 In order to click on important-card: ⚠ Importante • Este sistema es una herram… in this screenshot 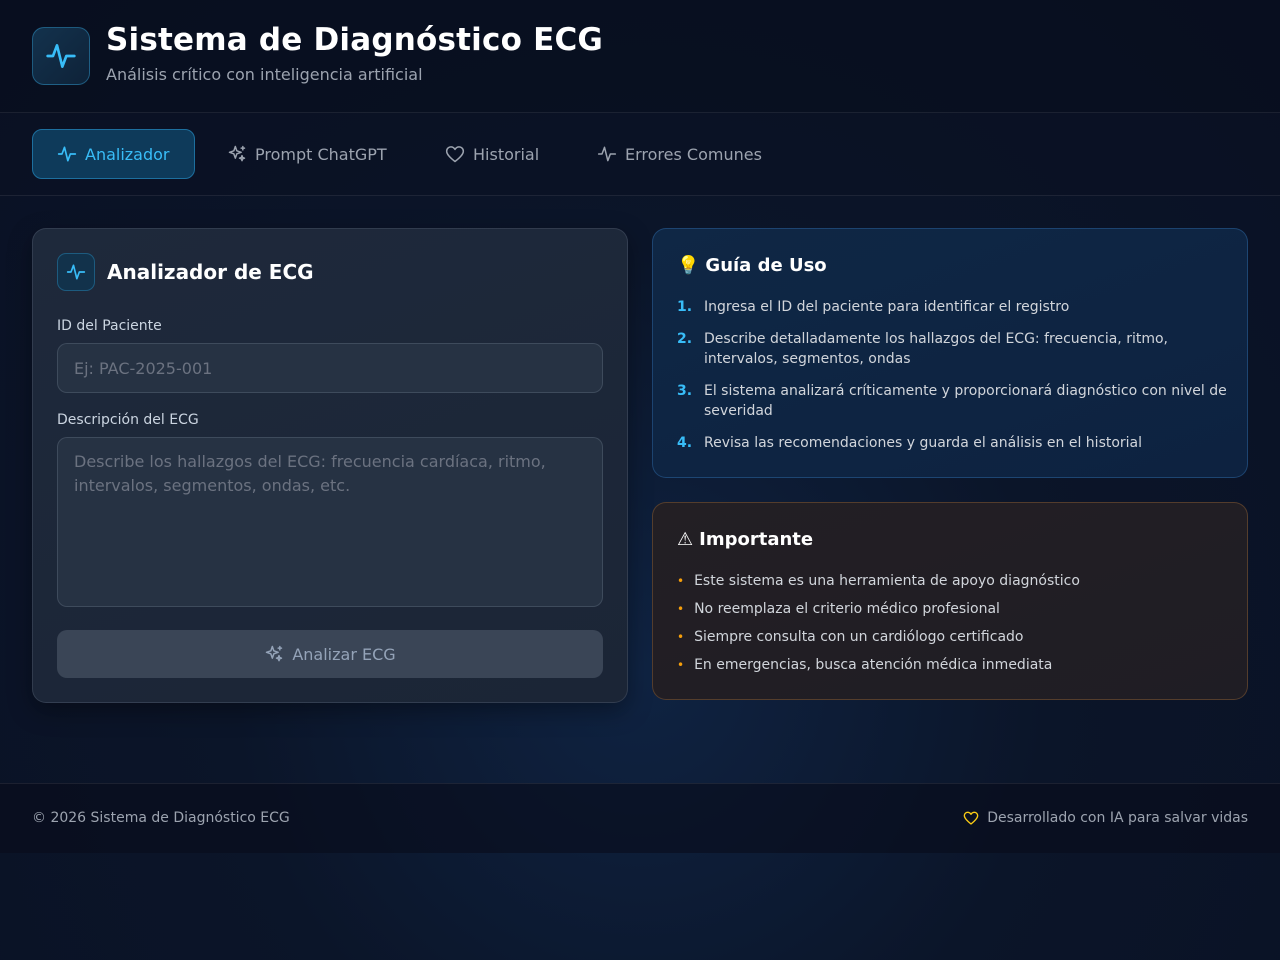, I will do `click(950, 601)`.